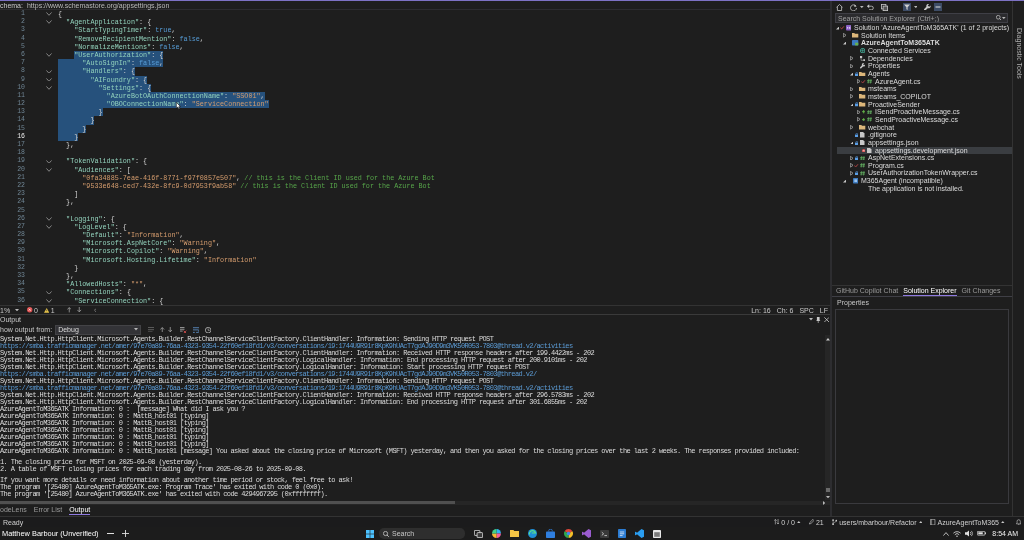  I want to click on minus-icon, so click(110, 533).